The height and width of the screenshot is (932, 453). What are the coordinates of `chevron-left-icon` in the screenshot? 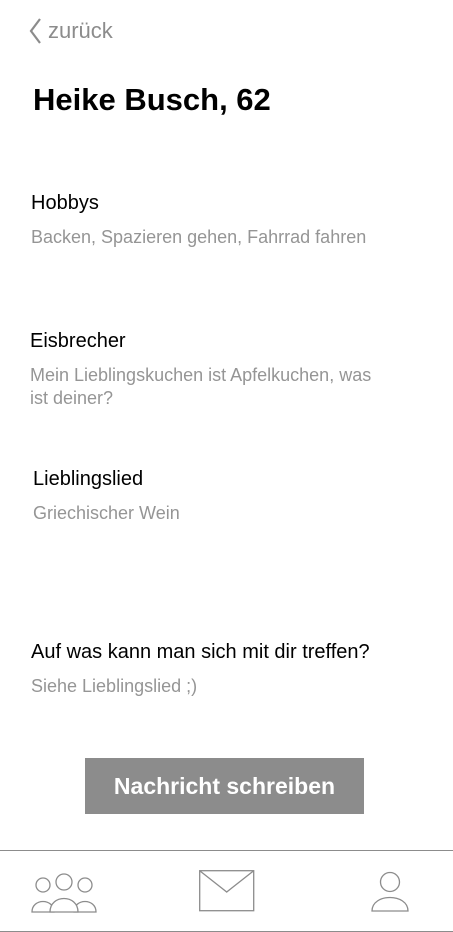 It's located at (35, 31).